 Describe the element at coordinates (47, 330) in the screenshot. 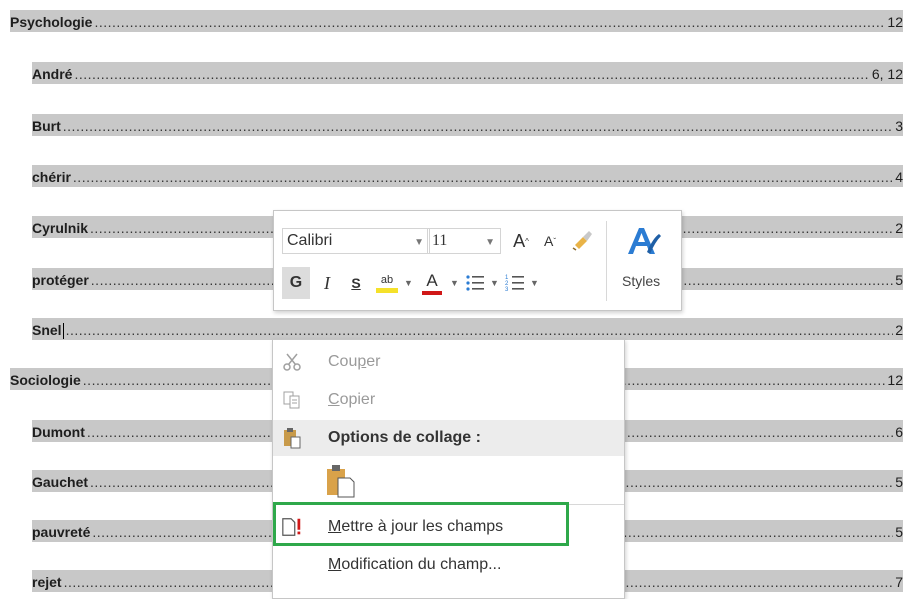

I see `index-entry-label: Snel` at that location.